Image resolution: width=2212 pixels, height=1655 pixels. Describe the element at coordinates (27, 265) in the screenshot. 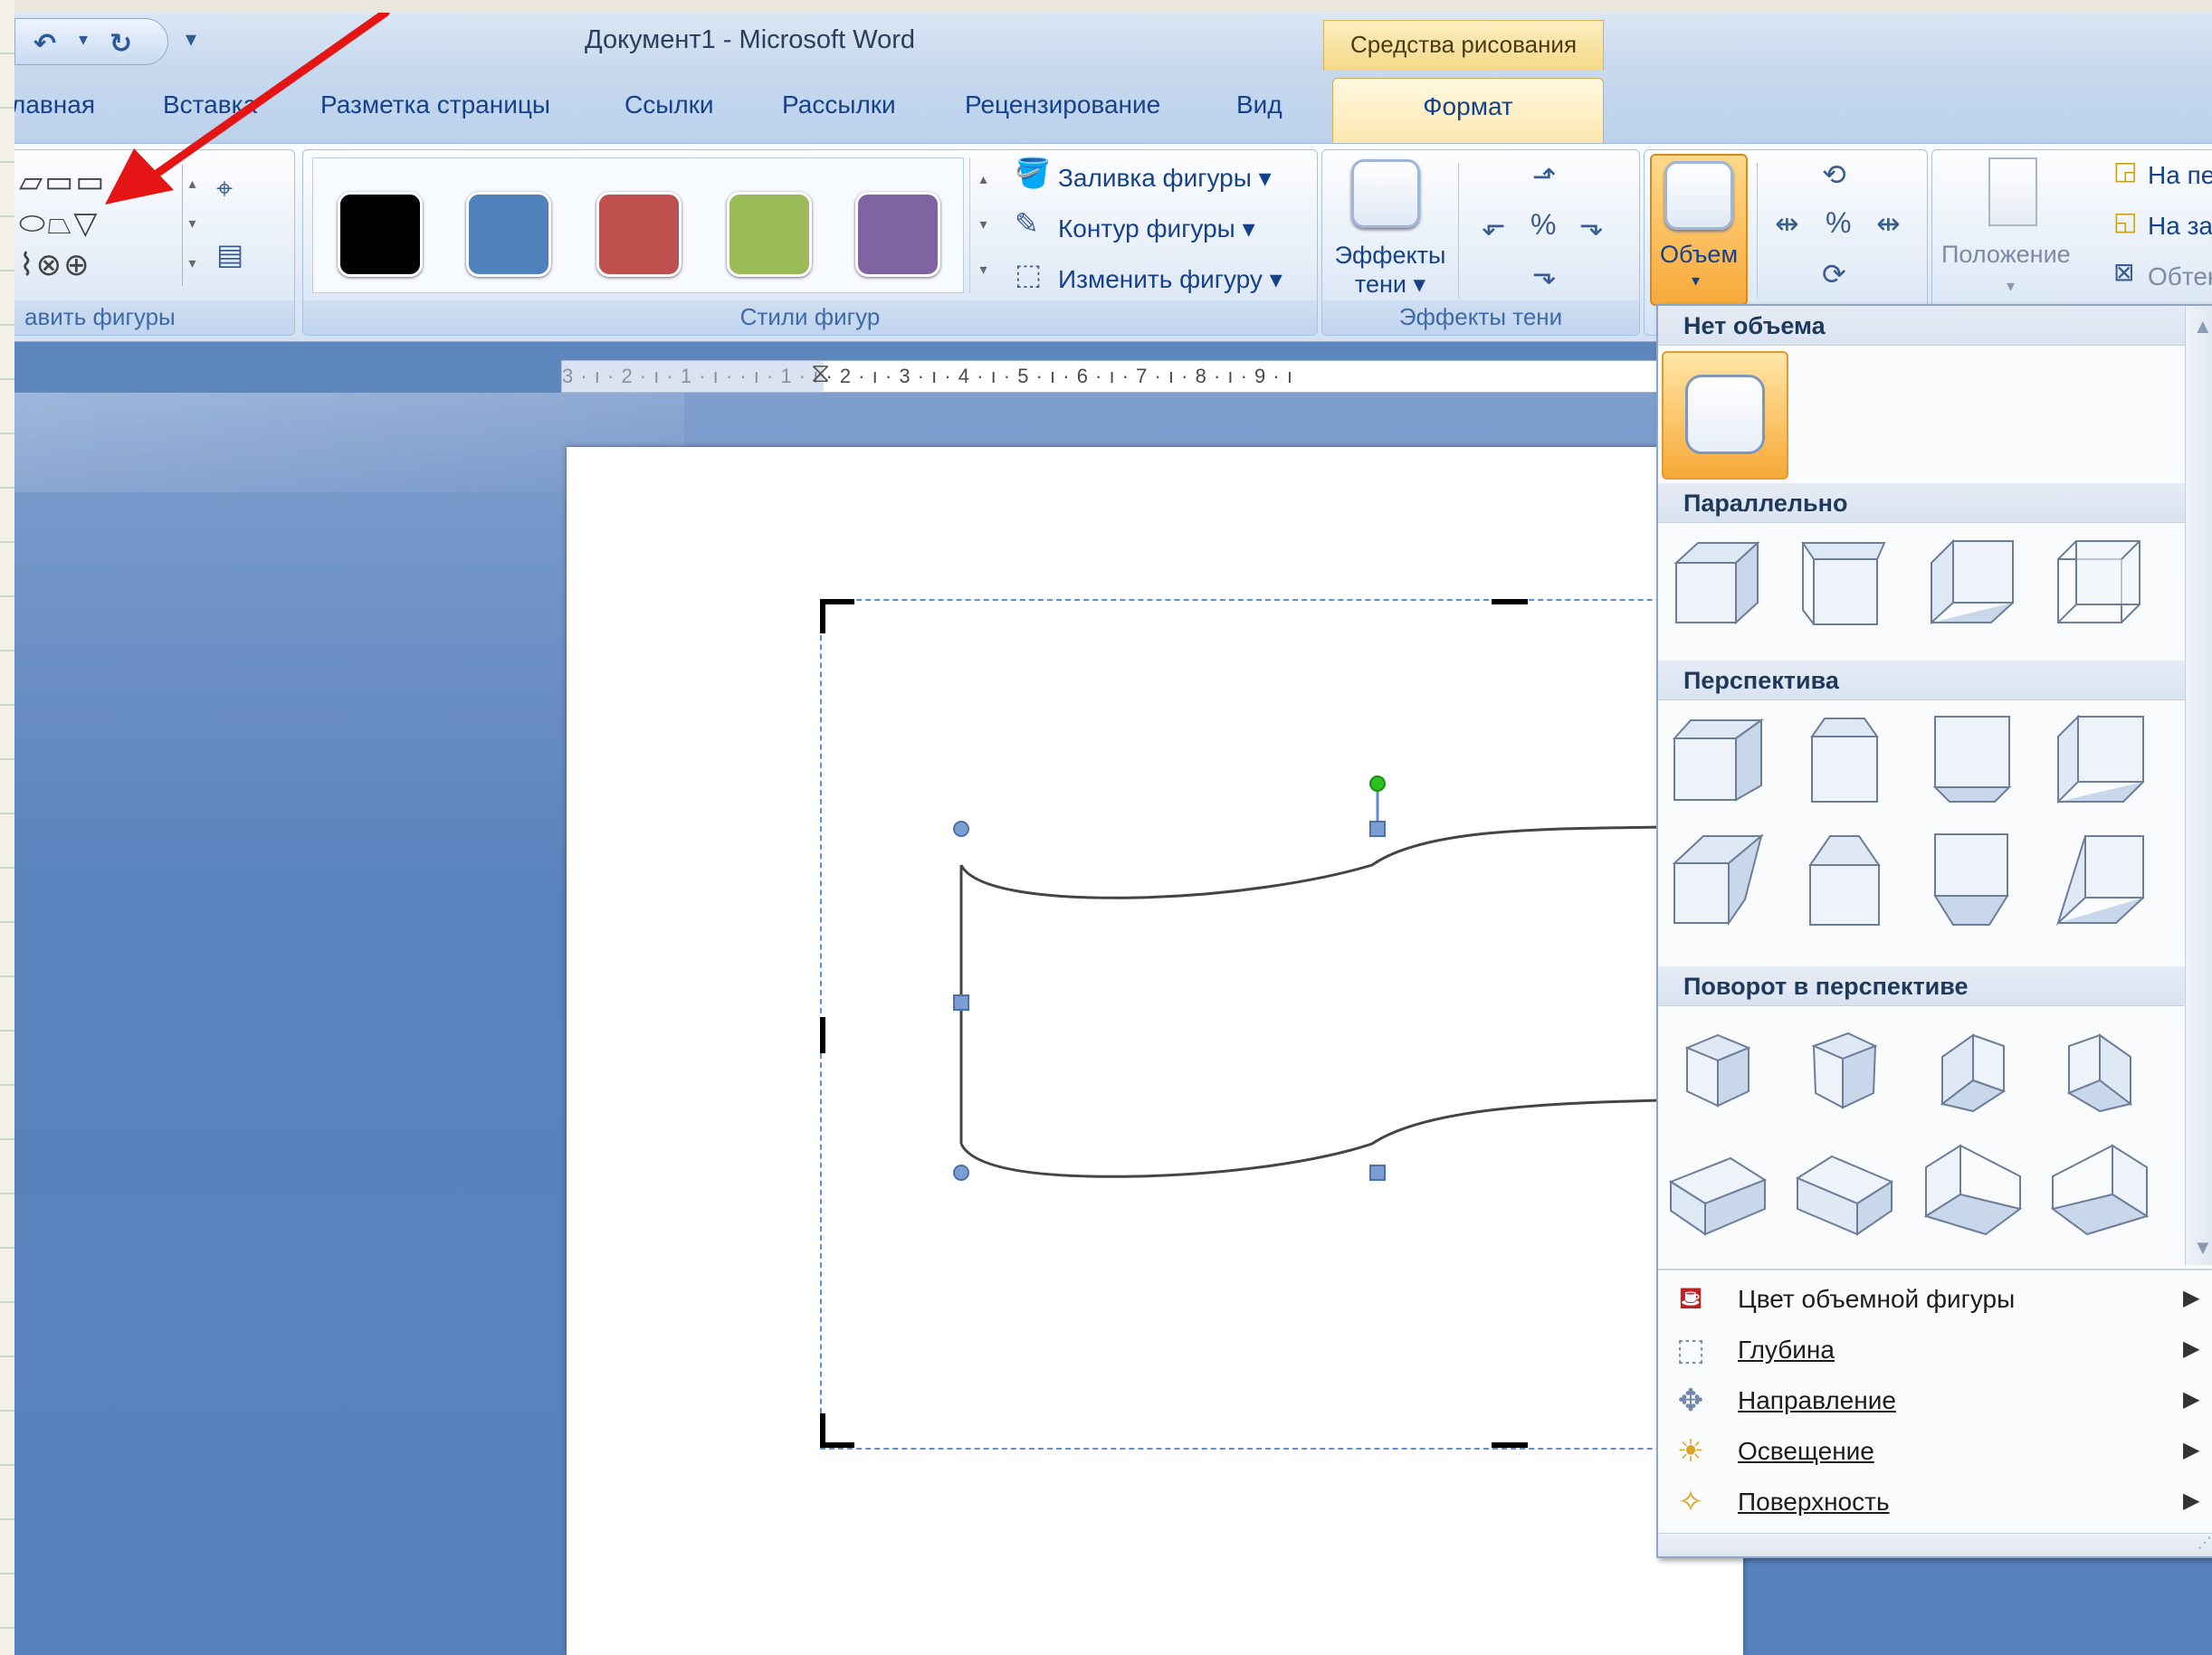

I see `wave-icon: ⌇` at that location.